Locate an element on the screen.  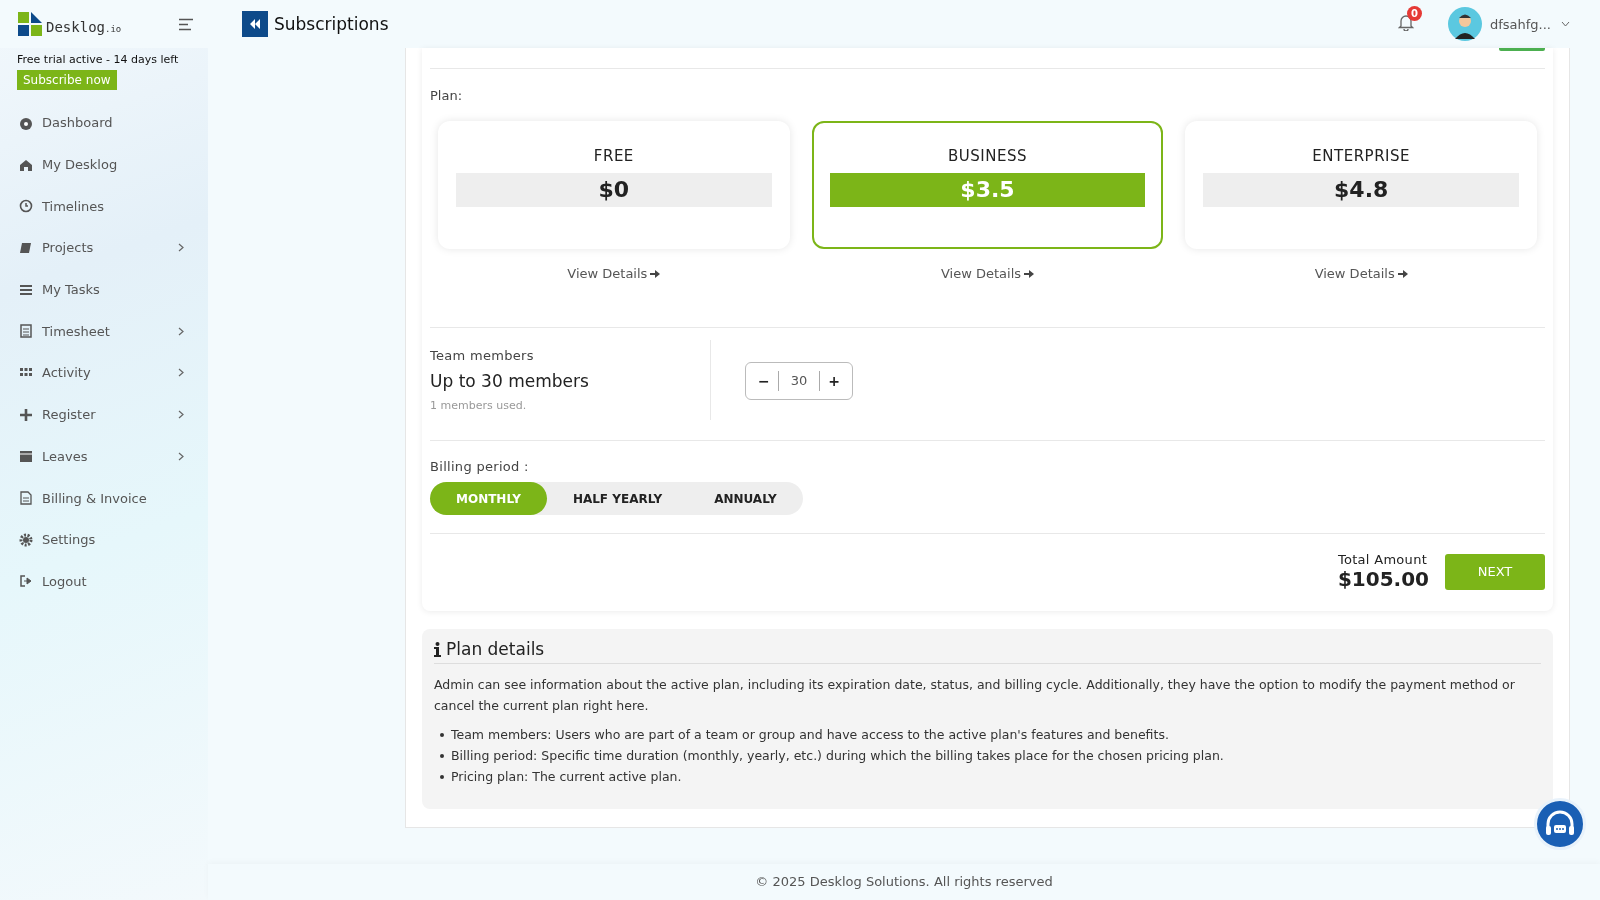
member-limit: Up to 30 members is located at coordinates (510, 381).